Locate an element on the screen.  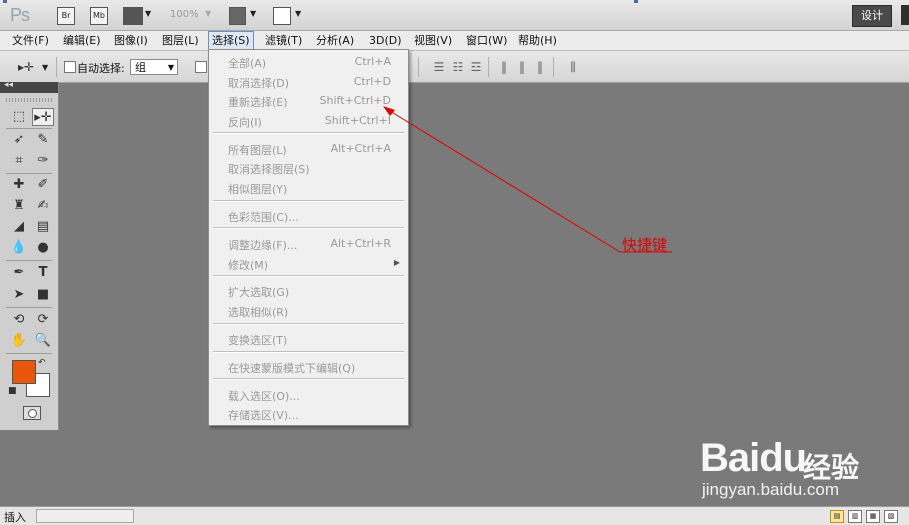
gradient-tool-icon: ▤ is located at coordinates (43, 227).